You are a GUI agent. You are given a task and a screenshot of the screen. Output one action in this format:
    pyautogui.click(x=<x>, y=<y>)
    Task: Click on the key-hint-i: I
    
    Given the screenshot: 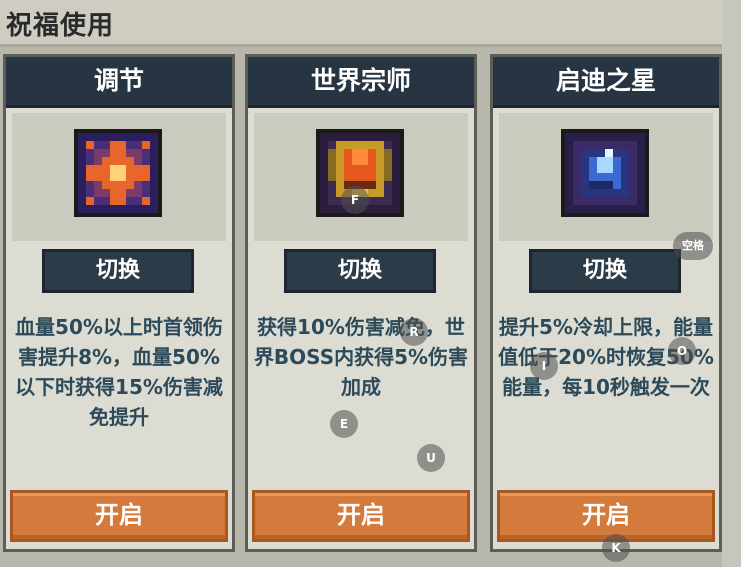 What is the action you would take?
    pyautogui.click(x=544, y=366)
    